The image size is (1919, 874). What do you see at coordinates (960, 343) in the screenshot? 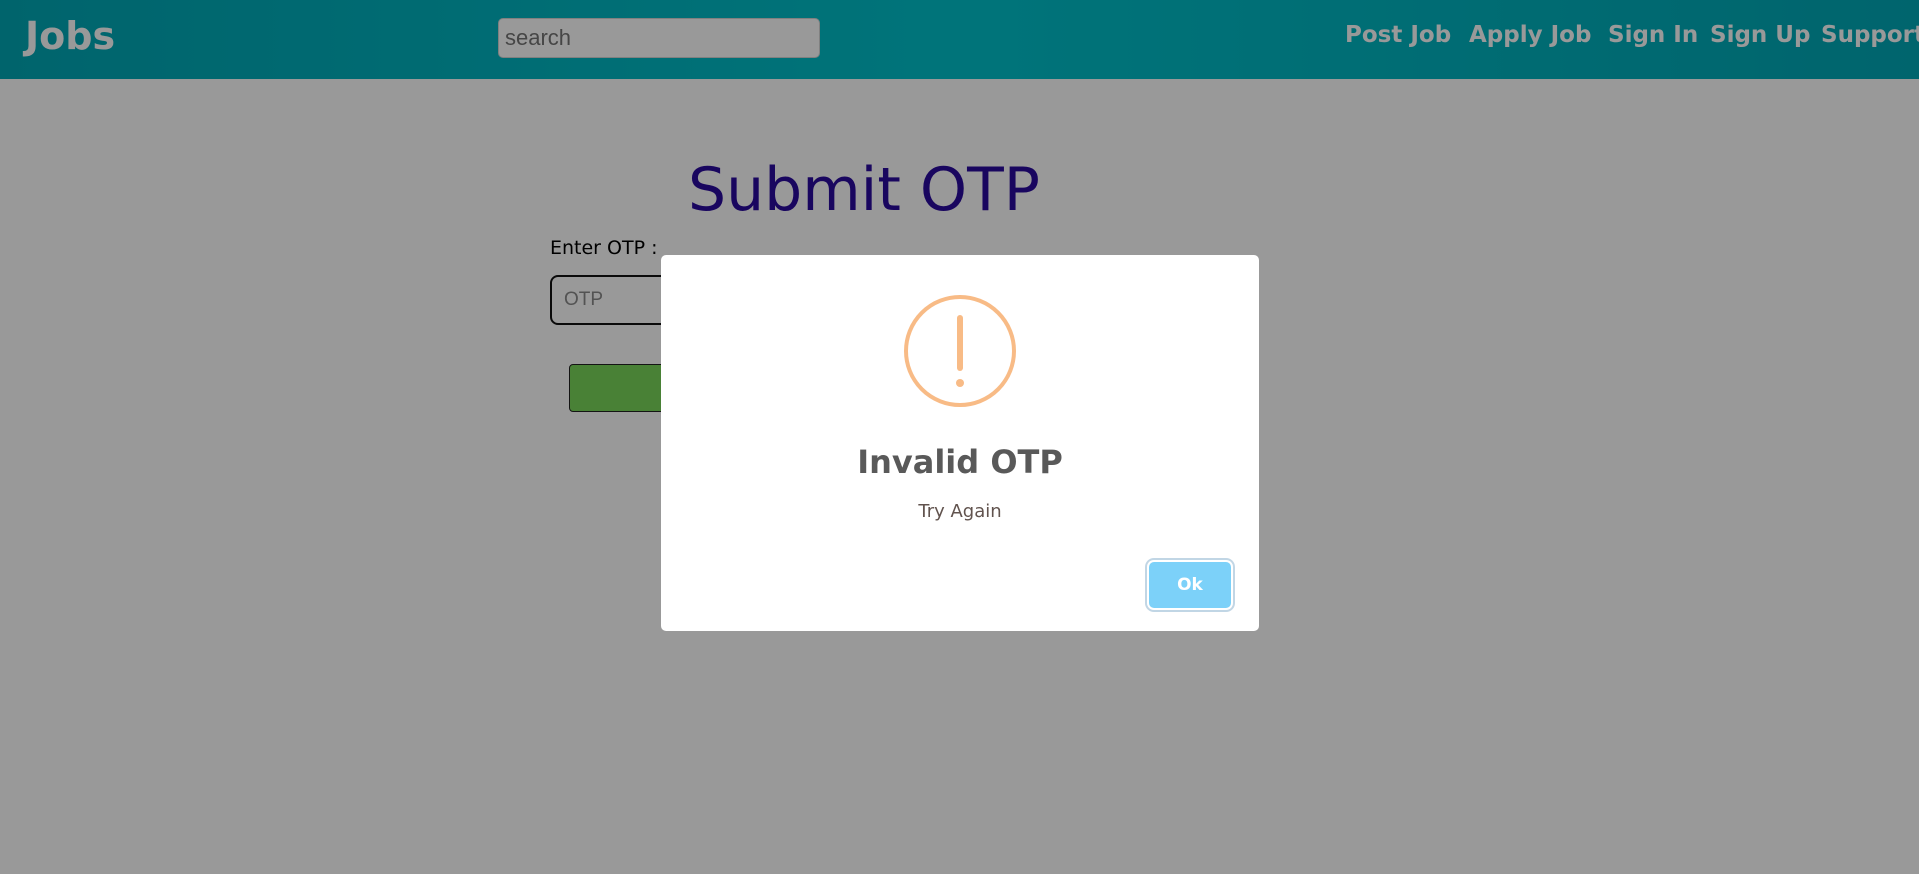
I see `warning-icon-bar` at bounding box center [960, 343].